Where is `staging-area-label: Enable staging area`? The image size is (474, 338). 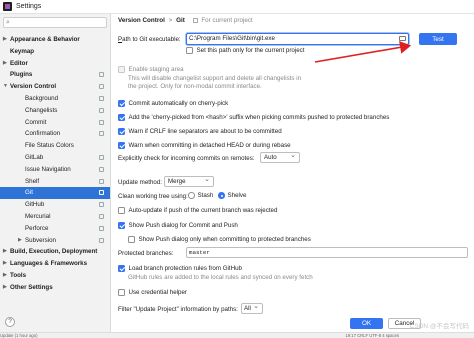 staging-area-label: Enable staging area is located at coordinates (156, 69).